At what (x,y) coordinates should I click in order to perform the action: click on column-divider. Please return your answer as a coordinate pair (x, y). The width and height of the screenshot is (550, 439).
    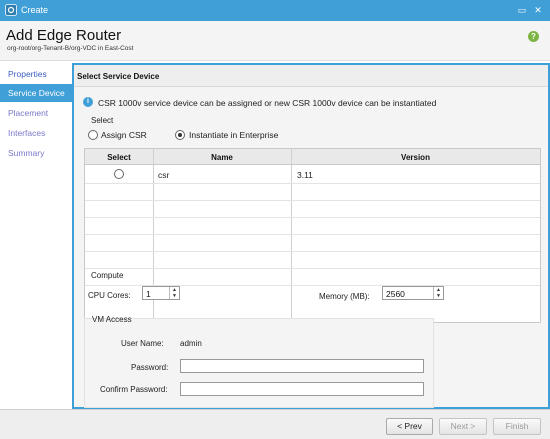
    Looking at the image, I should click on (291, 235).